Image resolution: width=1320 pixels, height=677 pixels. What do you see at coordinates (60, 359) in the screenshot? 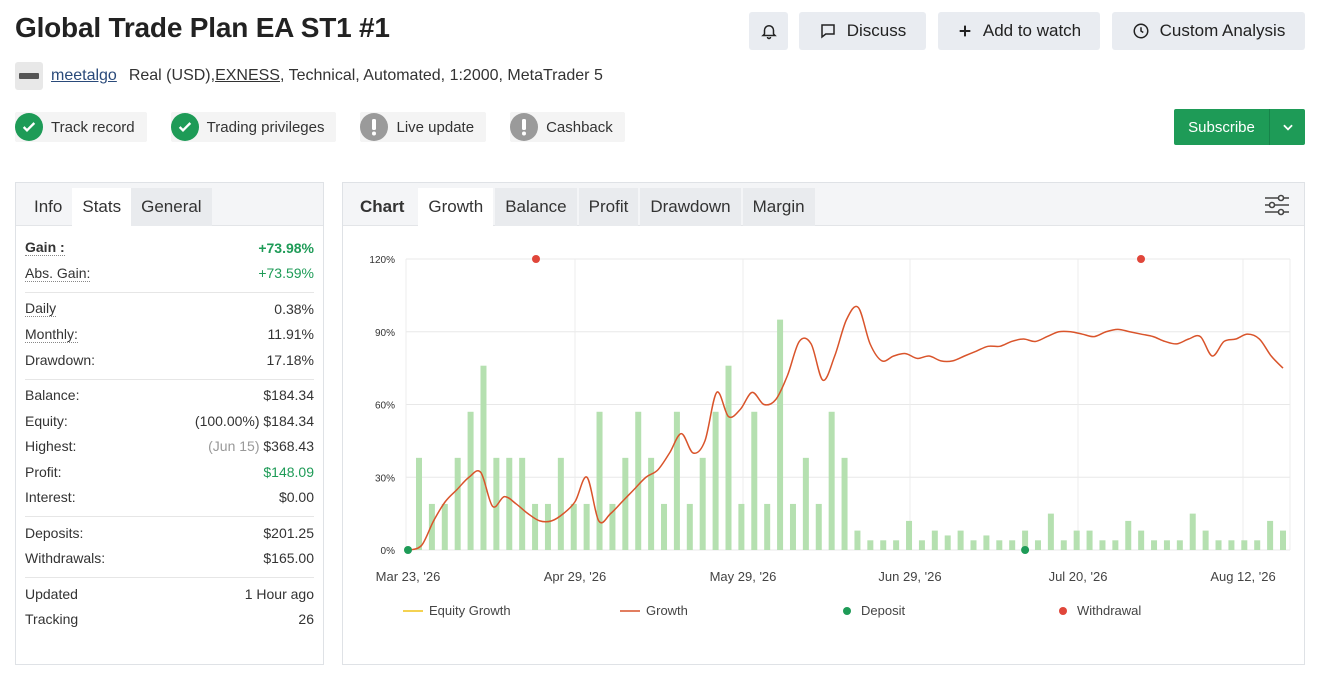
I see `drawdown-label: Drawdown:` at bounding box center [60, 359].